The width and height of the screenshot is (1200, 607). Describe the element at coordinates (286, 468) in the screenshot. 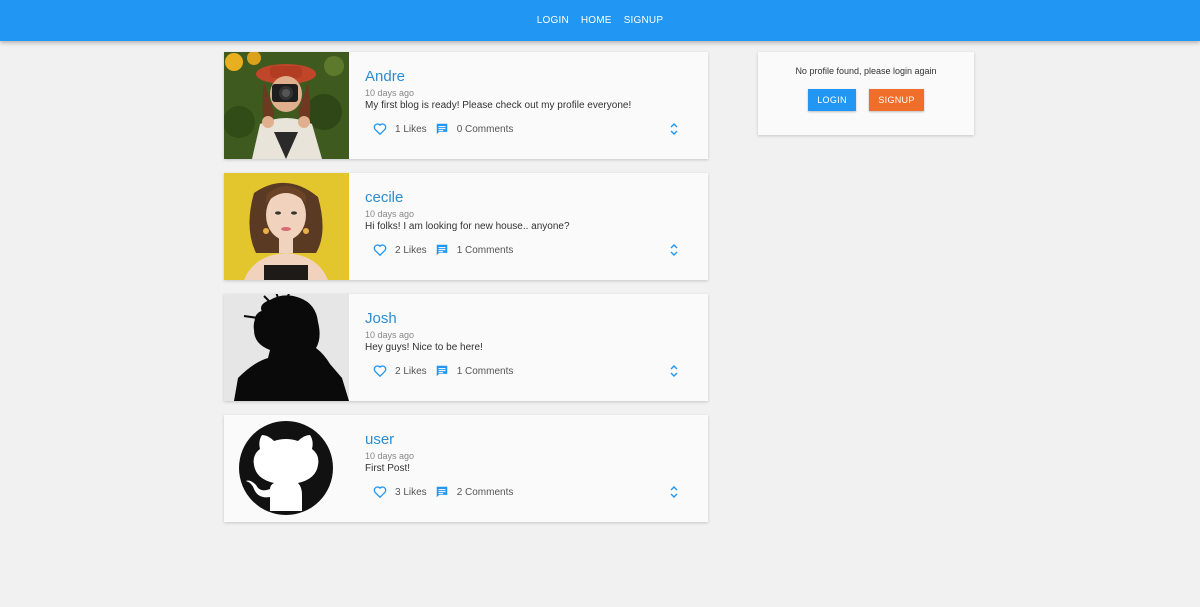

I see `github-icon` at that location.